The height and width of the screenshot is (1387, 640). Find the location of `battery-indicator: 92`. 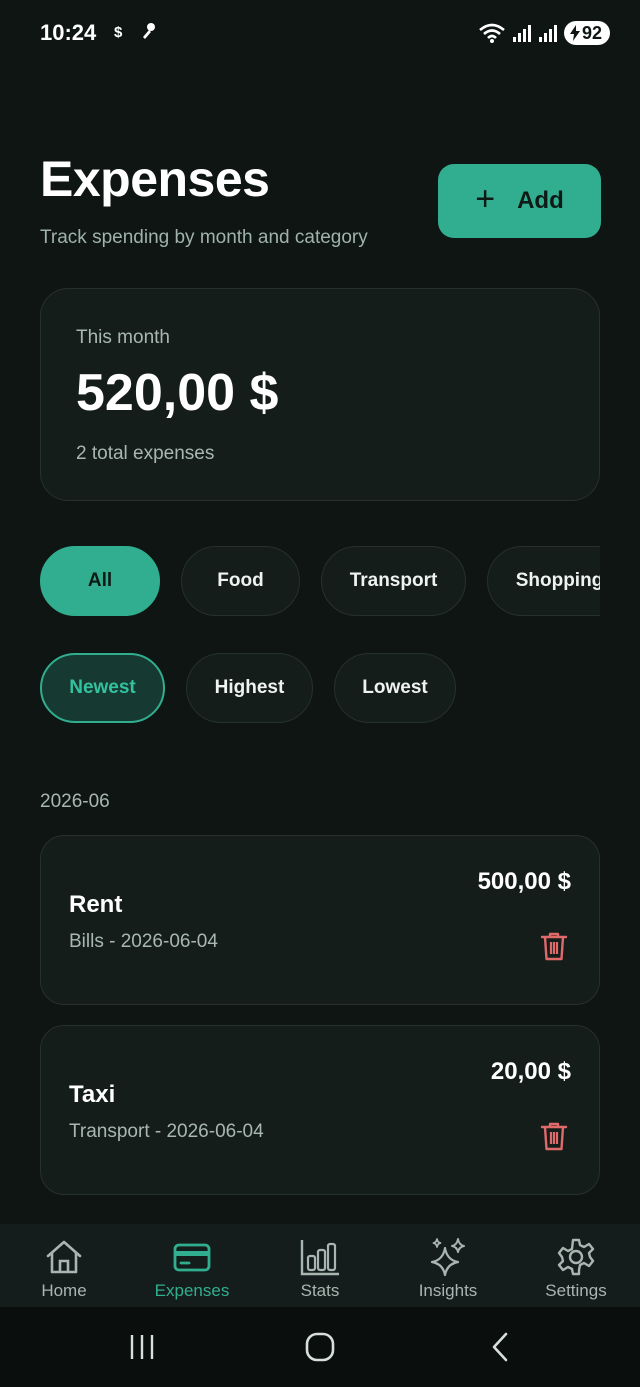

battery-indicator: 92 is located at coordinates (587, 33).